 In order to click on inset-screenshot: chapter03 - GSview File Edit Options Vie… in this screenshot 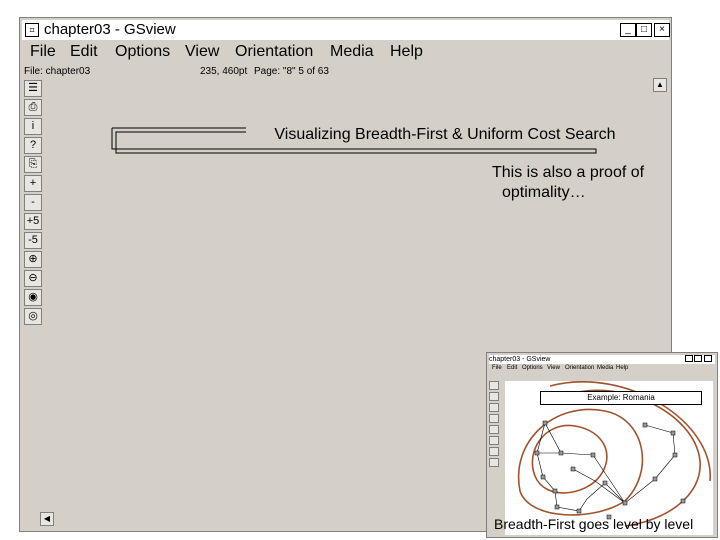, I will do `click(602, 445)`.